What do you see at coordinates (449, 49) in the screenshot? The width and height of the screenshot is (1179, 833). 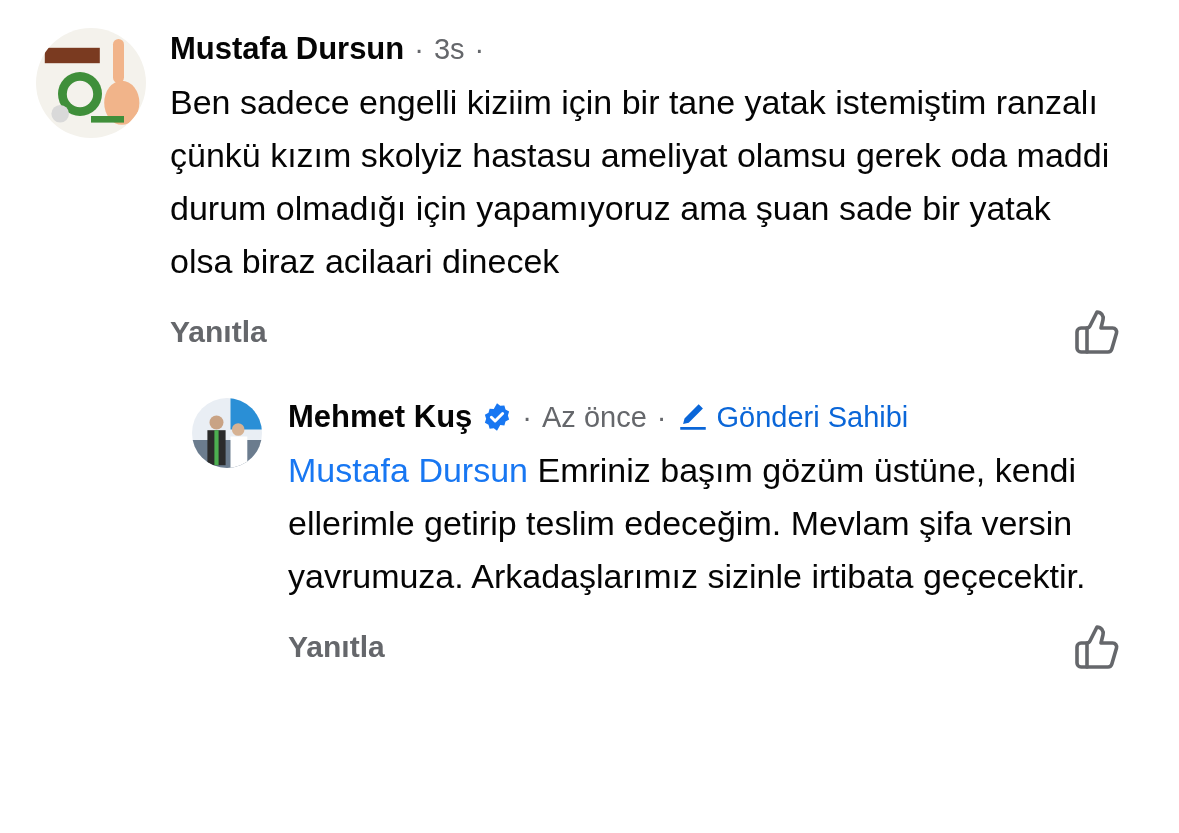 I see `time-label: 3s` at bounding box center [449, 49].